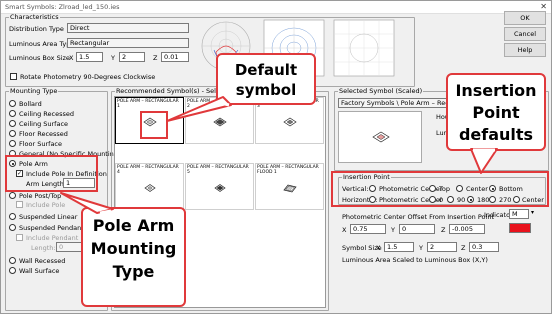 The image size is (552, 315). What do you see at coordinates (393, 230) in the screenshot?
I see `offset-y-label: Y` at bounding box center [393, 230].